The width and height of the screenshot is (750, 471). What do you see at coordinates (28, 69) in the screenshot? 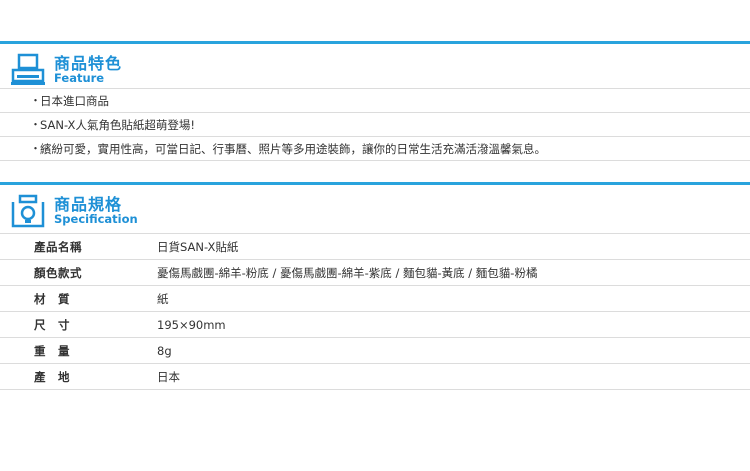
I see `printer-icon` at bounding box center [28, 69].